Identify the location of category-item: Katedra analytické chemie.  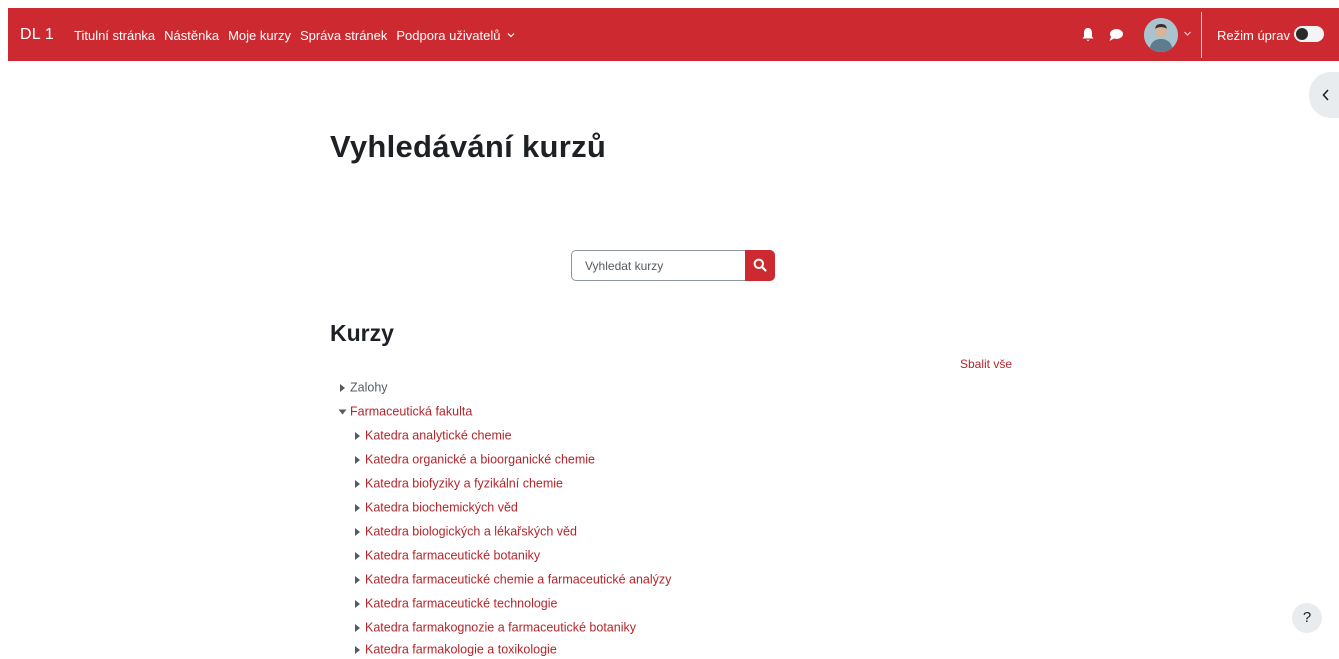
(432, 435).